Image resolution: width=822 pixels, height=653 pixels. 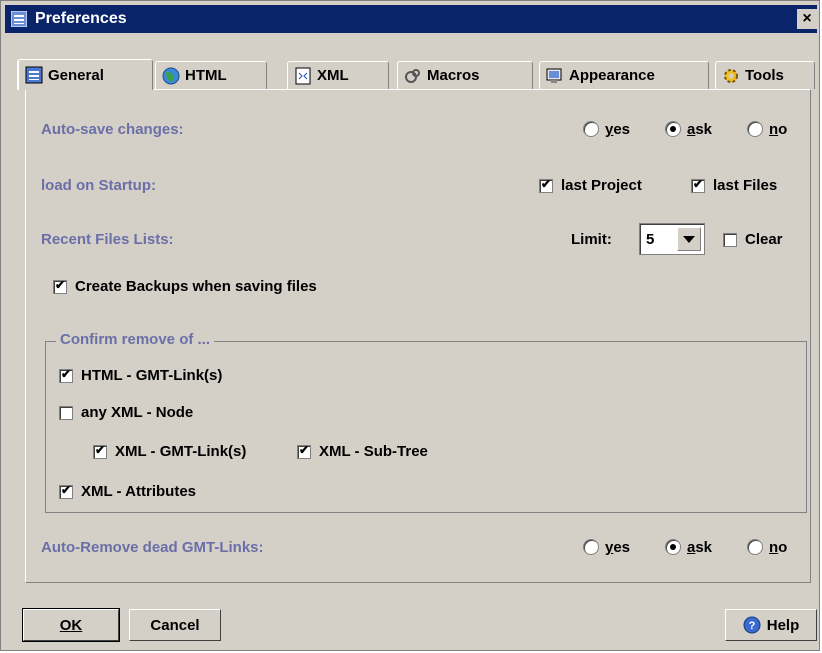 I want to click on last-files-checkbox, so click(x=698, y=185).